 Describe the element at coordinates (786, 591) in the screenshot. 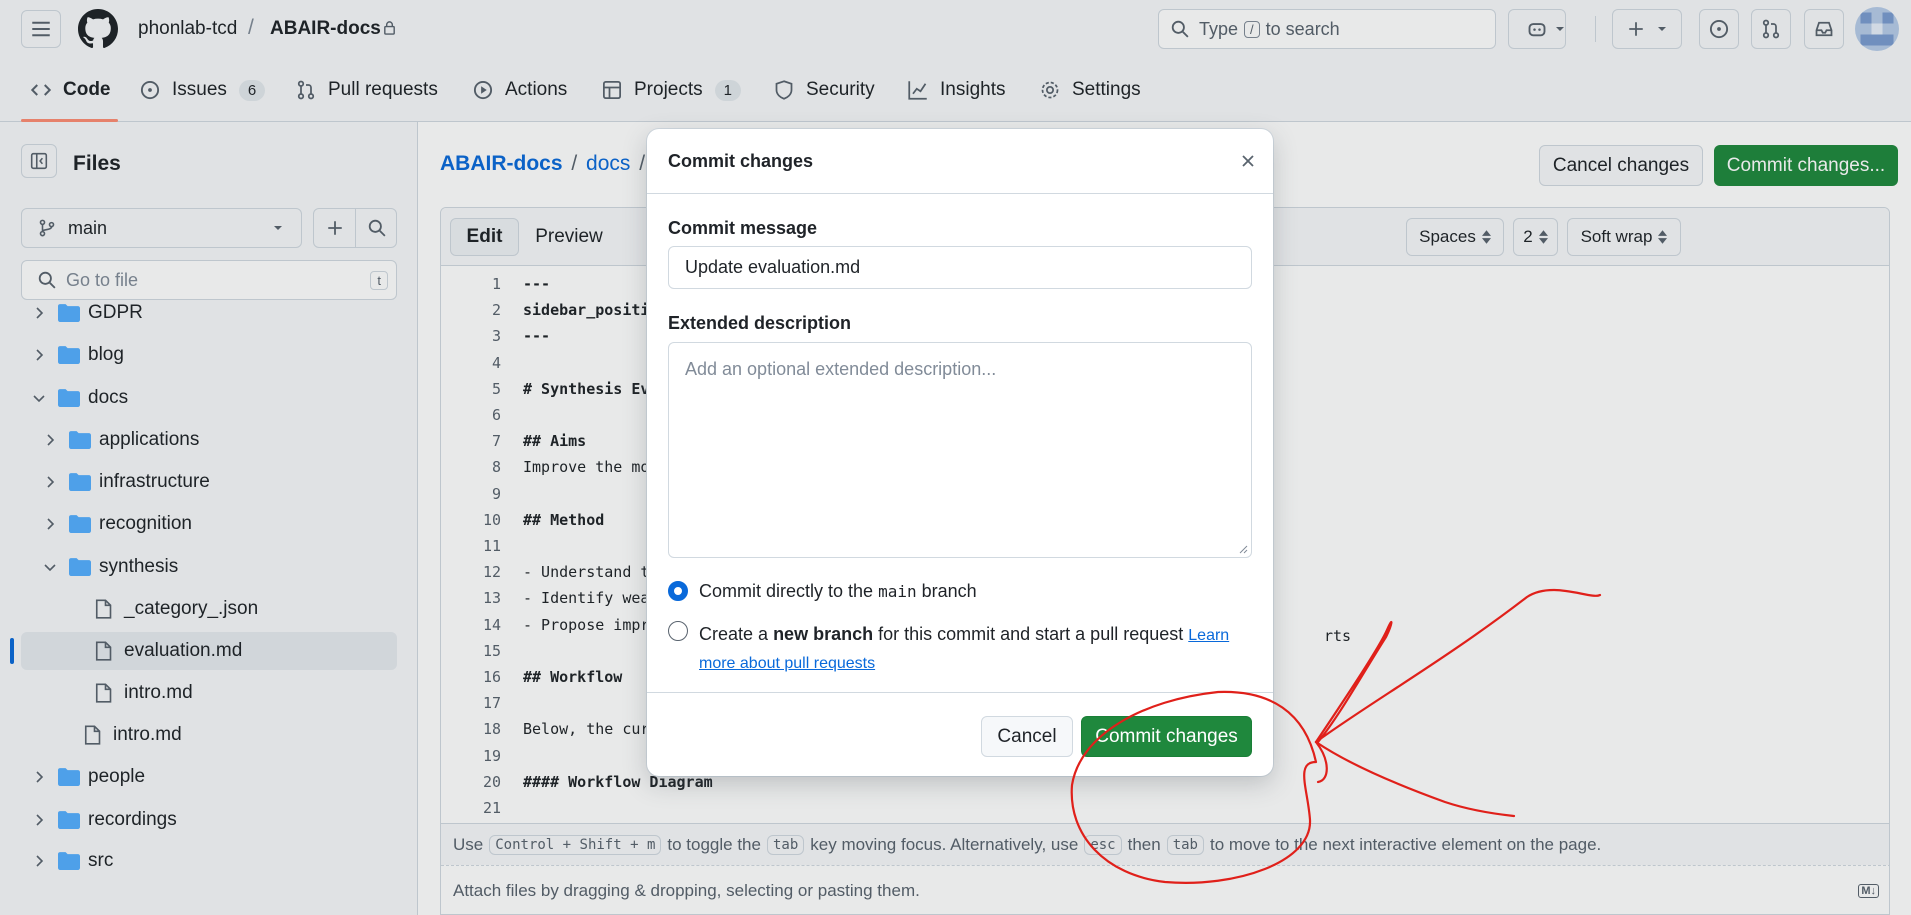

I see `commit-direct-prefix: Commit directly to the` at that location.